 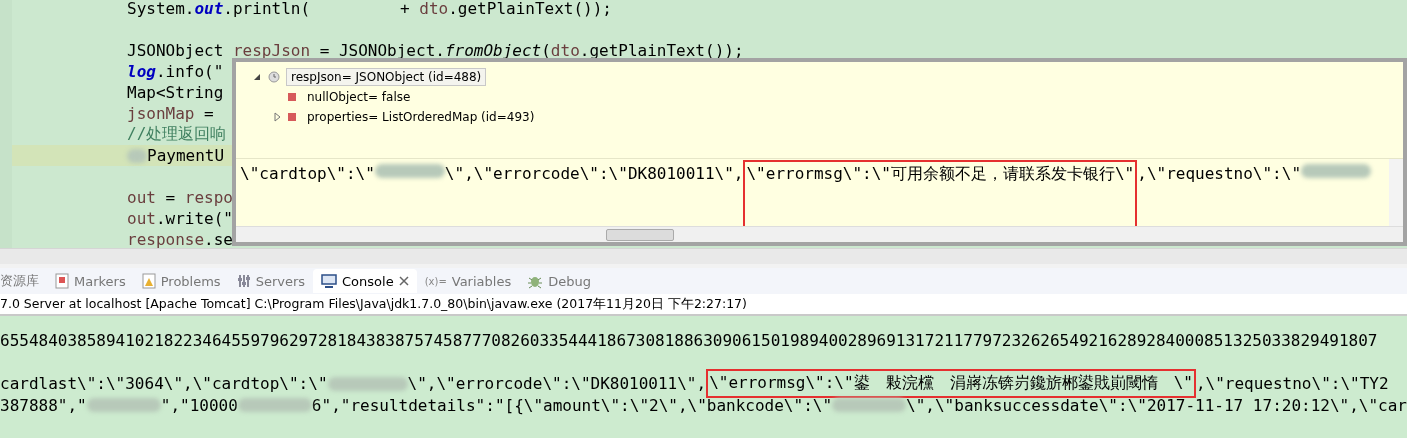 What do you see at coordinates (569, 281) in the screenshot?
I see `tab-label: Debug` at bounding box center [569, 281].